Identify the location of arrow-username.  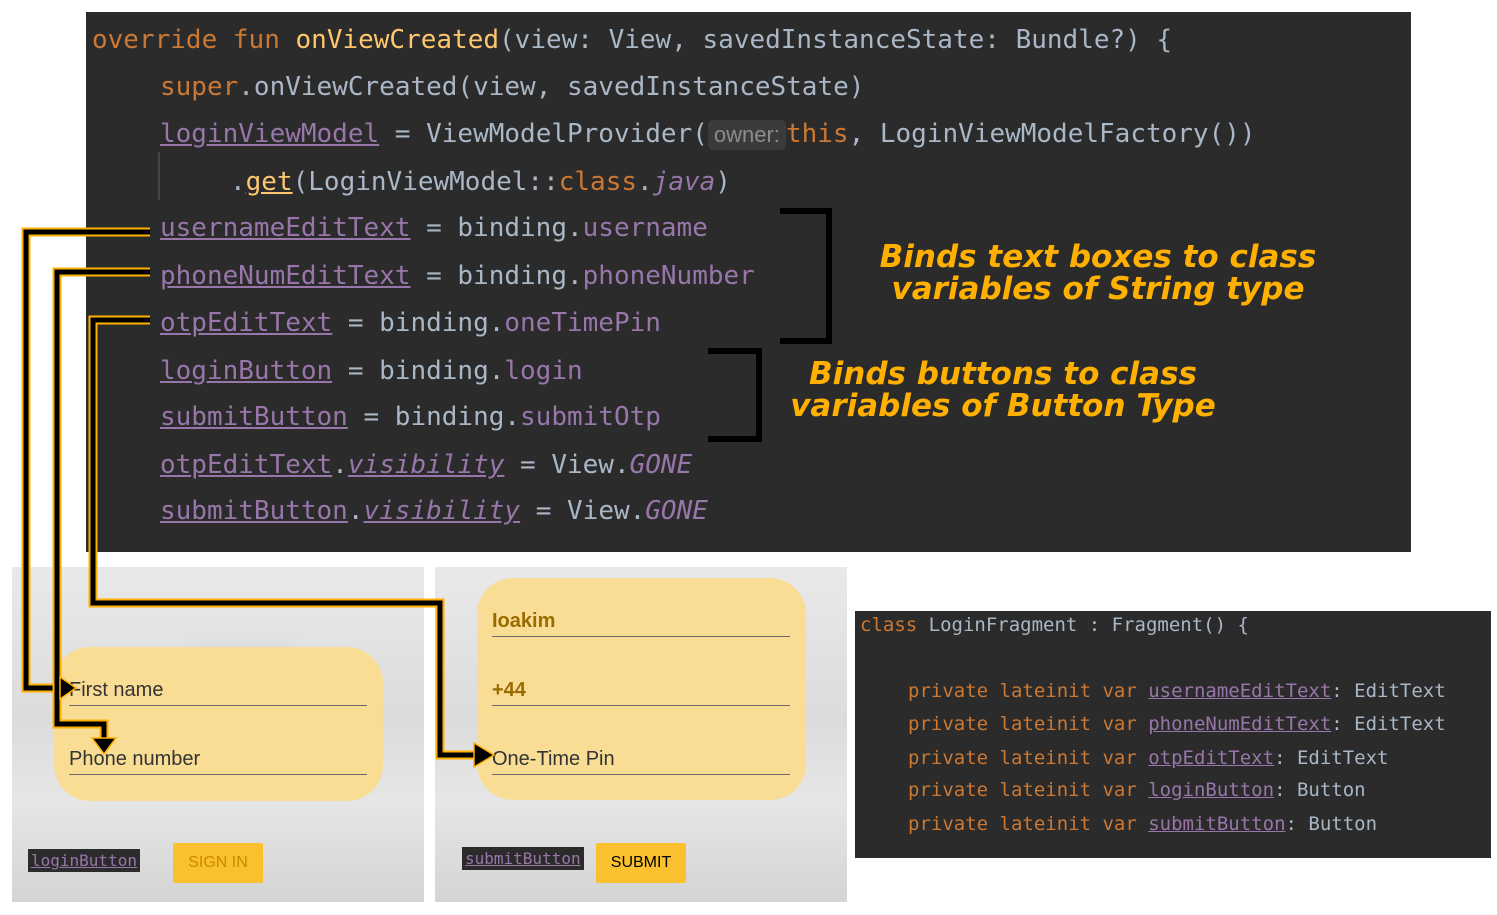
(86, 460).